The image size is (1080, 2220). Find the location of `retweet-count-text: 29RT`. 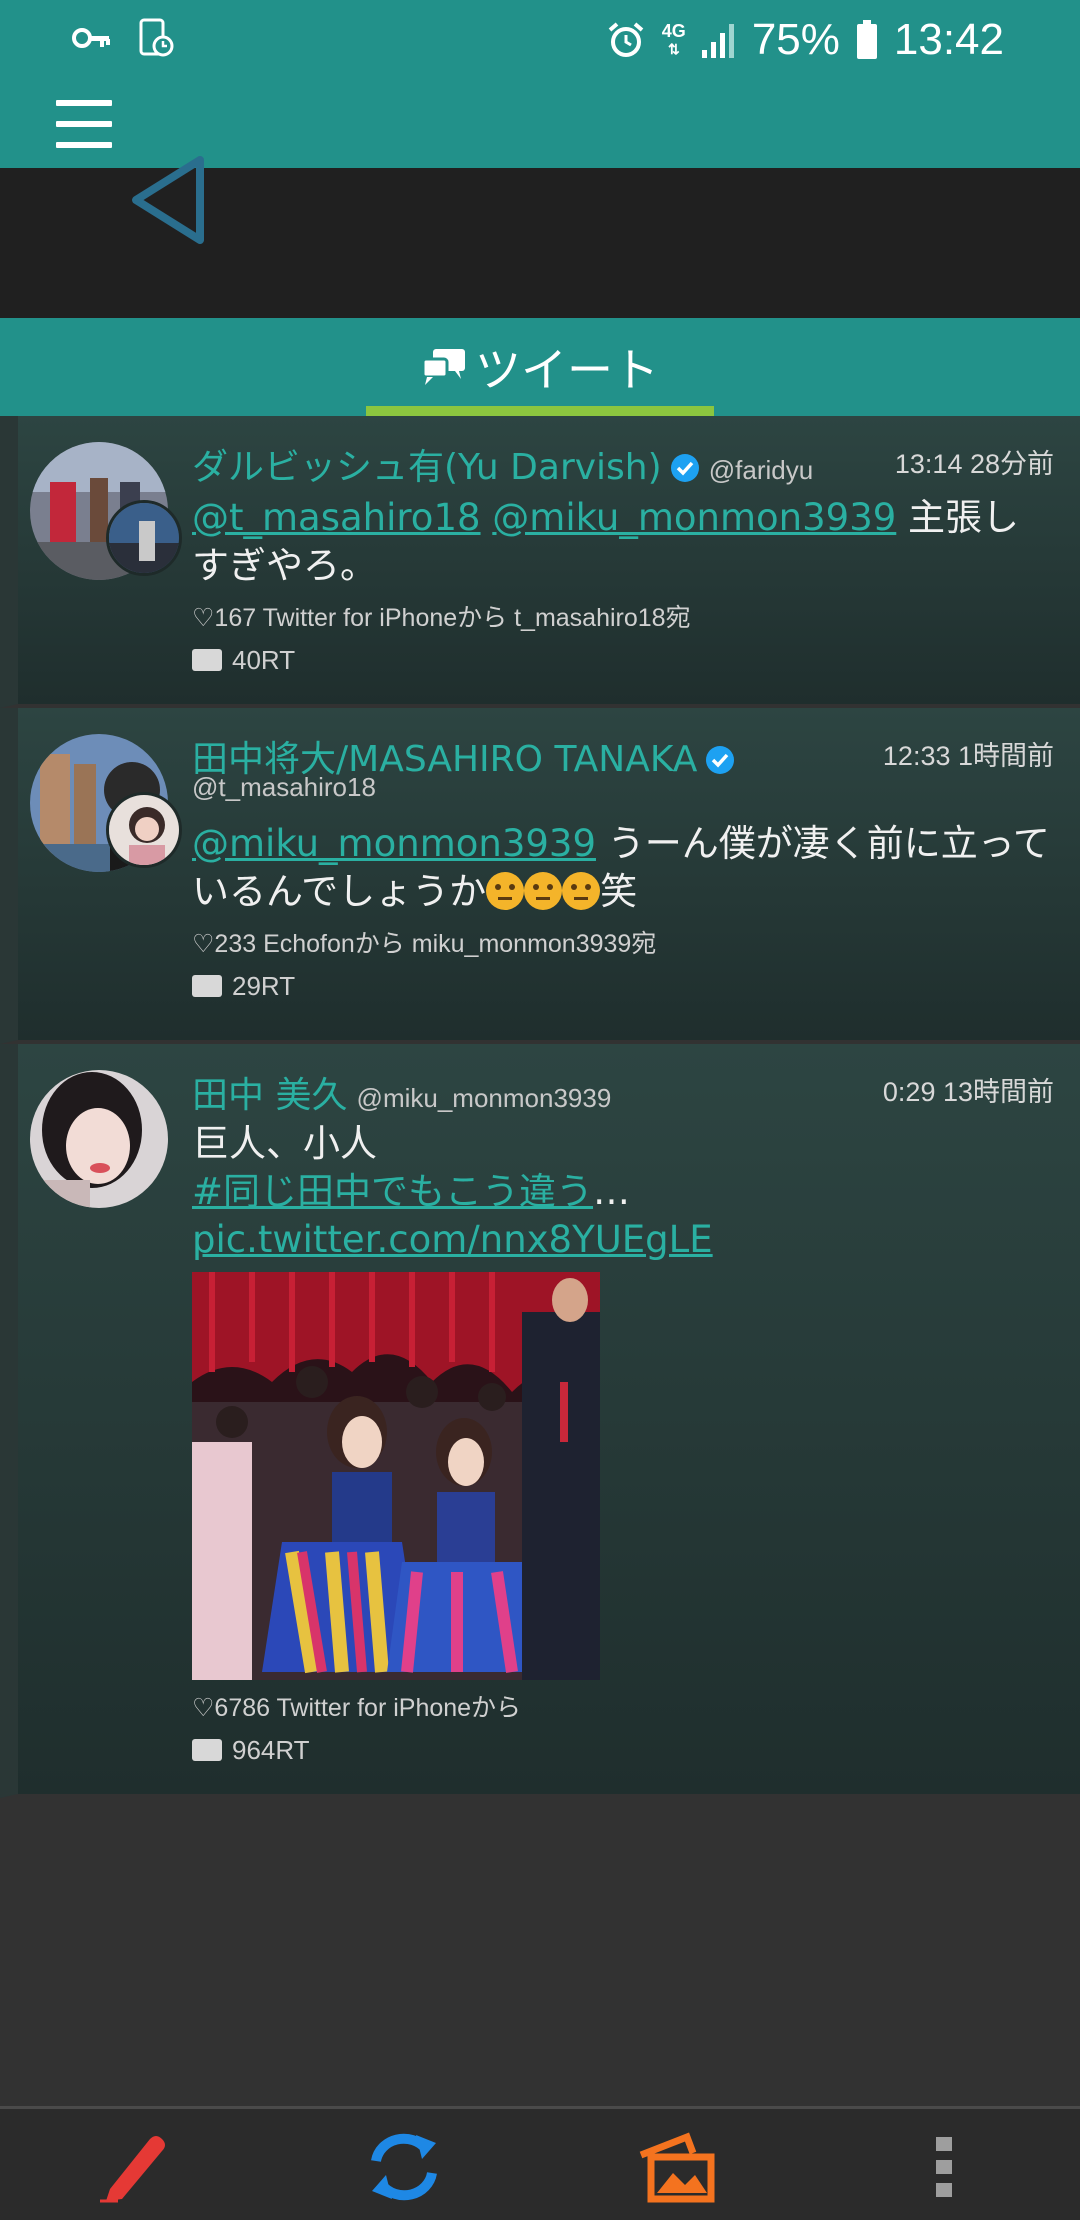

retweet-count-text: 29RT is located at coordinates (264, 985).